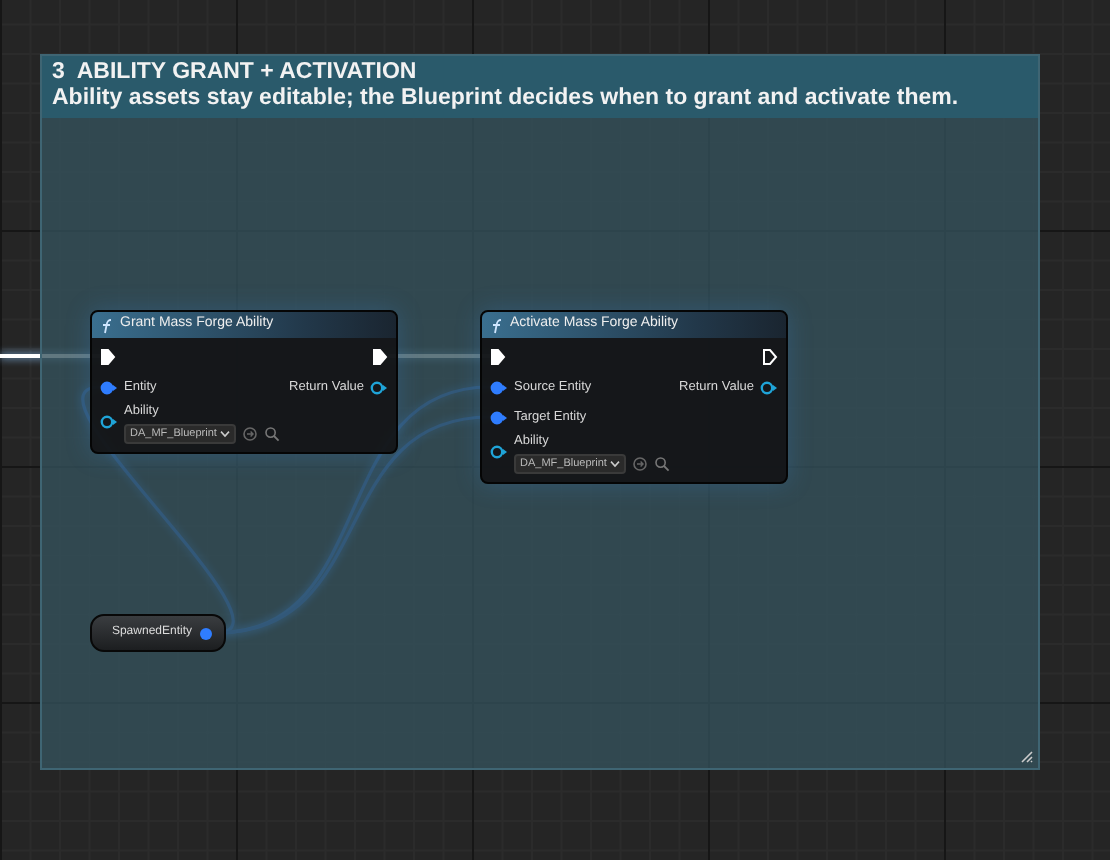 The height and width of the screenshot is (860, 1110). Describe the element at coordinates (505, 99) in the screenshot. I see `comment-description: Ability assets stay editable; the Blueprint decides when to grant and activate them.` at that location.